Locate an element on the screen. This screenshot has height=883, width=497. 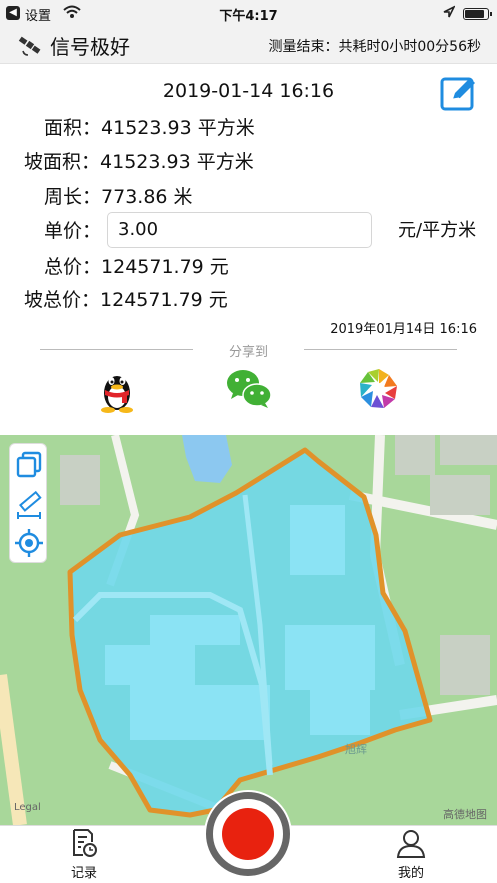
slope-area-row: 坡面积：41523.93 平方米 is located at coordinates (139, 162).